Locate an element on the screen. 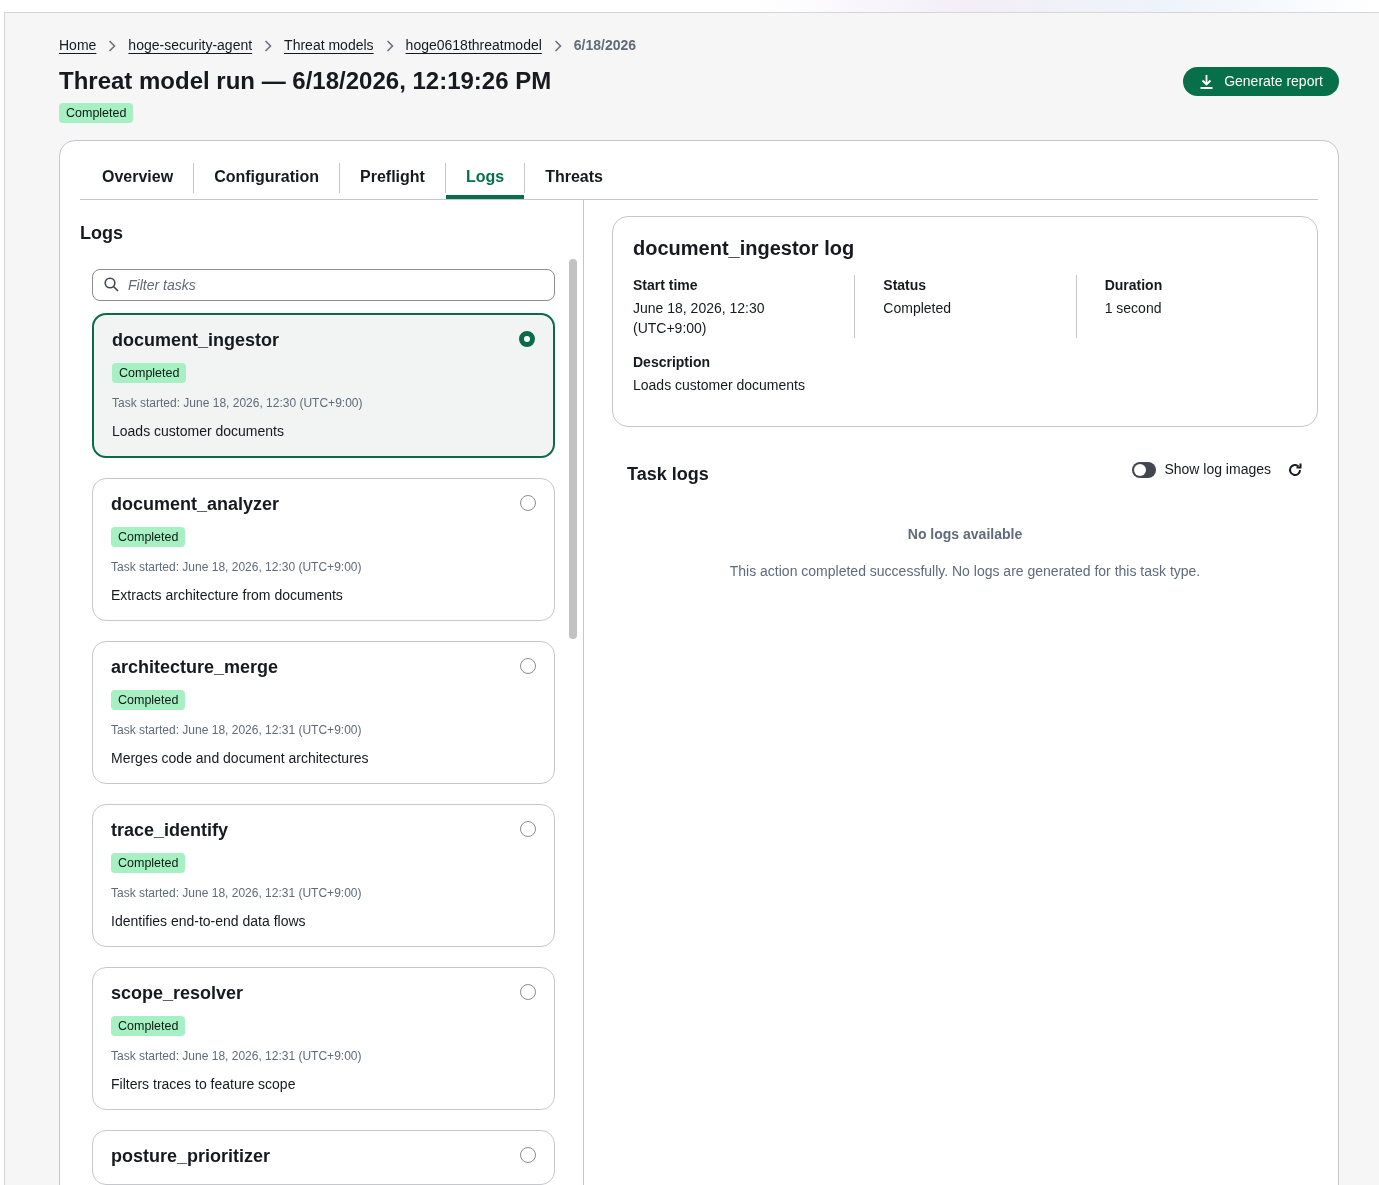 This screenshot has width=1379, height=1185. empty-state-text: This action completed successfully. No logs are generated for this task type. is located at coordinates (965, 571).